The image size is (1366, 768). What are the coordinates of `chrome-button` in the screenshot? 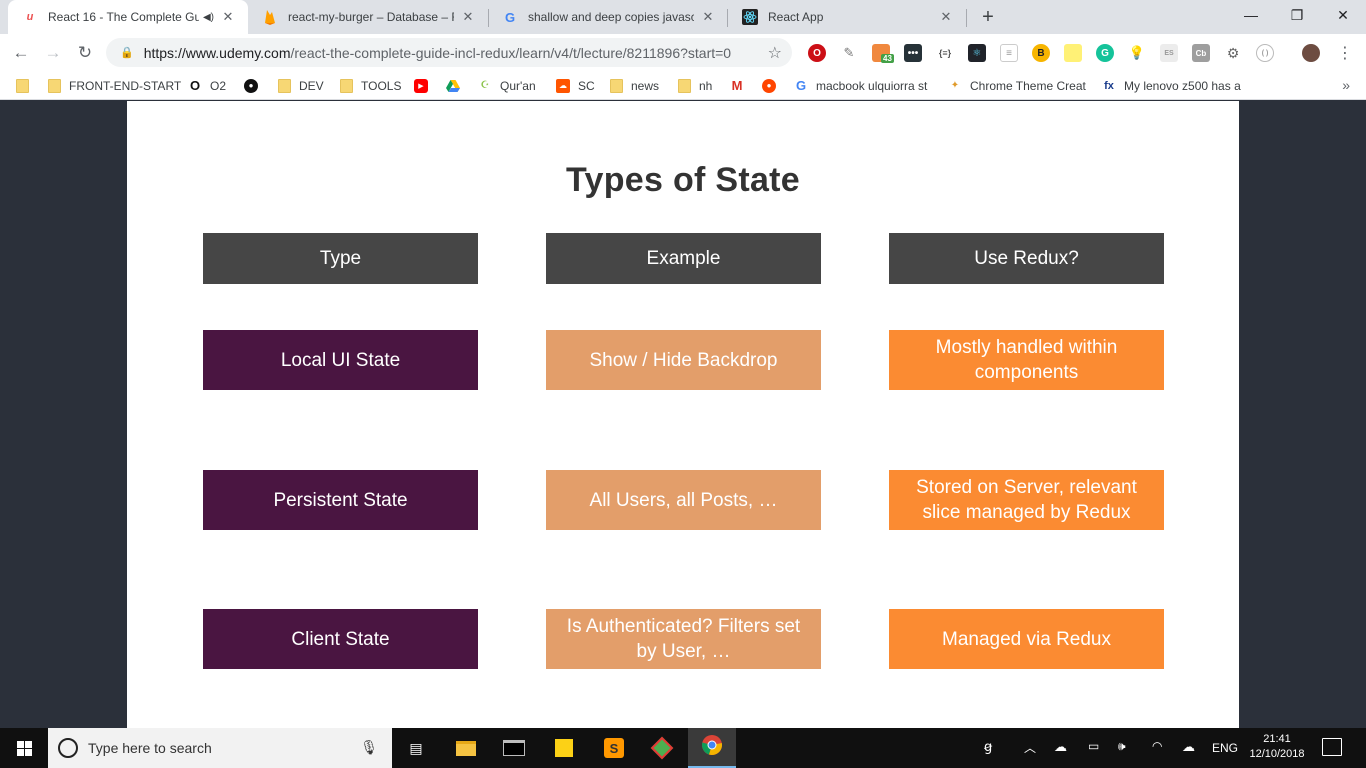 It's located at (712, 748).